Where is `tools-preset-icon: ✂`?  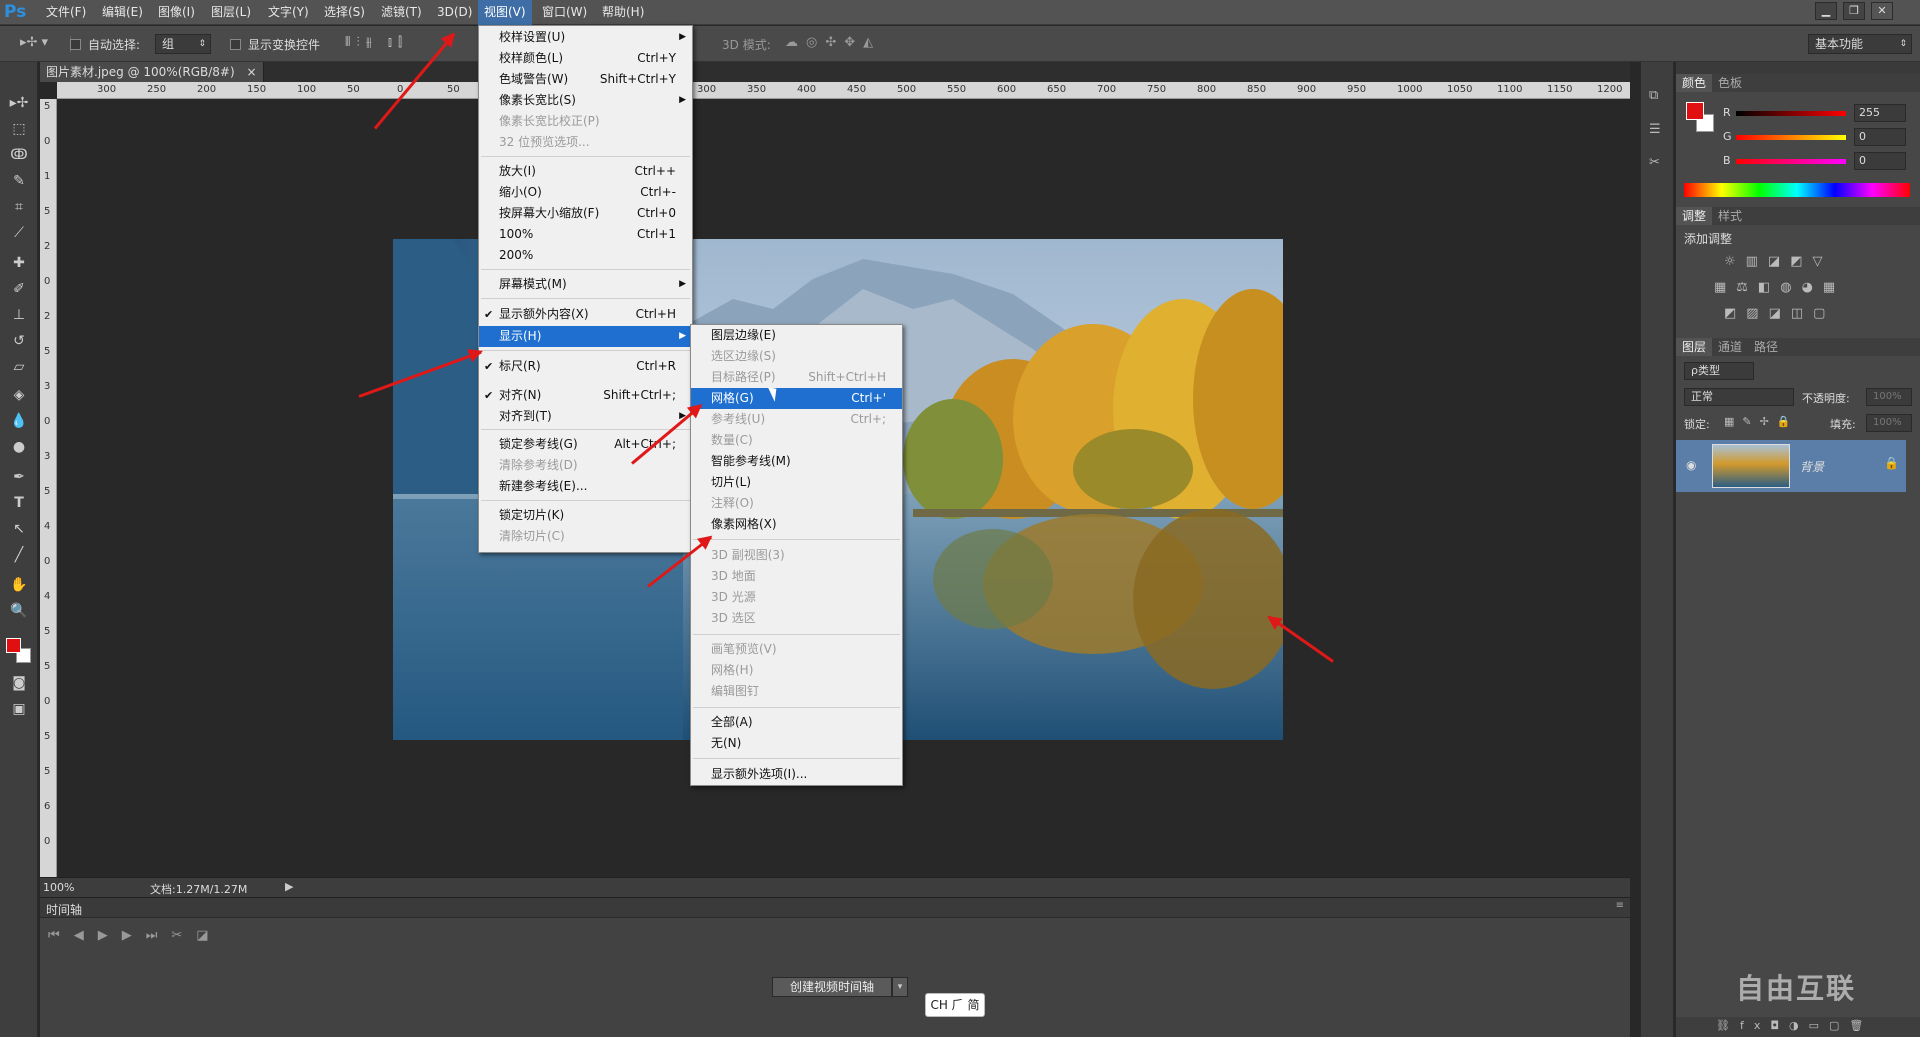
tools-preset-icon: ✂ is located at coordinates (1654, 162).